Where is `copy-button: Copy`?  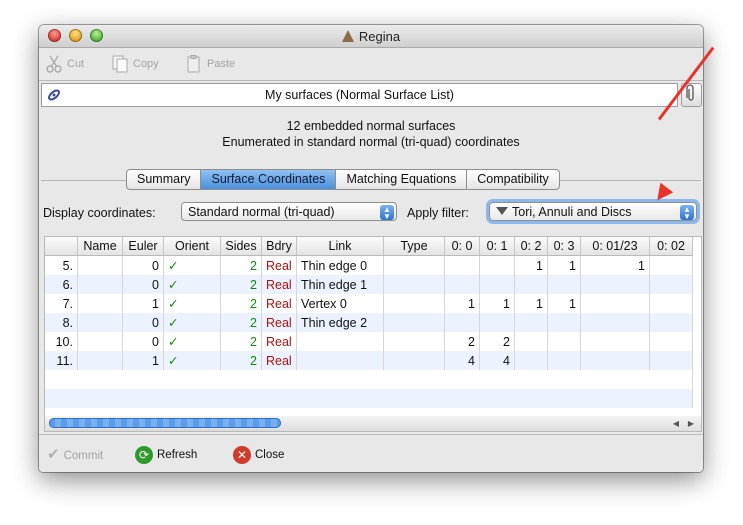
copy-button: Copy is located at coordinates (135, 64).